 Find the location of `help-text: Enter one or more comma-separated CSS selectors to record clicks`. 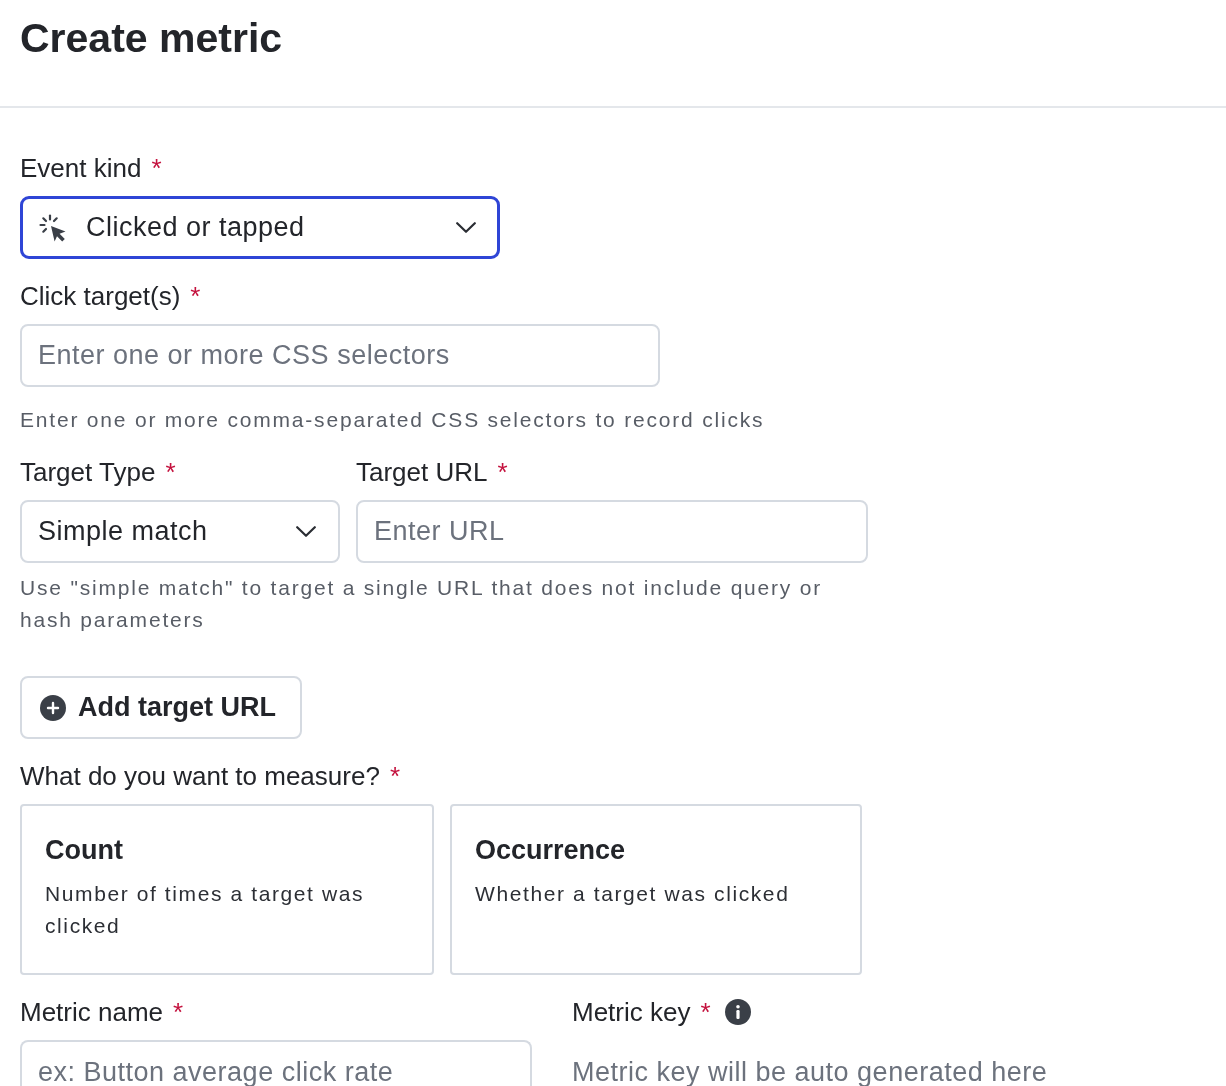

help-text: Enter one or more comma-separated CSS selectors to record clicks is located at coordinates (393, 420).